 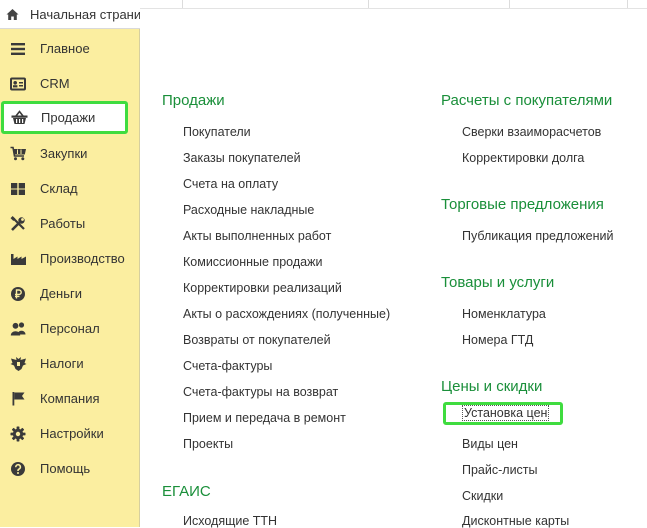 I want to click on link-repair-transfer: Прием и передача в ремонт, so click(x=264, y=418).